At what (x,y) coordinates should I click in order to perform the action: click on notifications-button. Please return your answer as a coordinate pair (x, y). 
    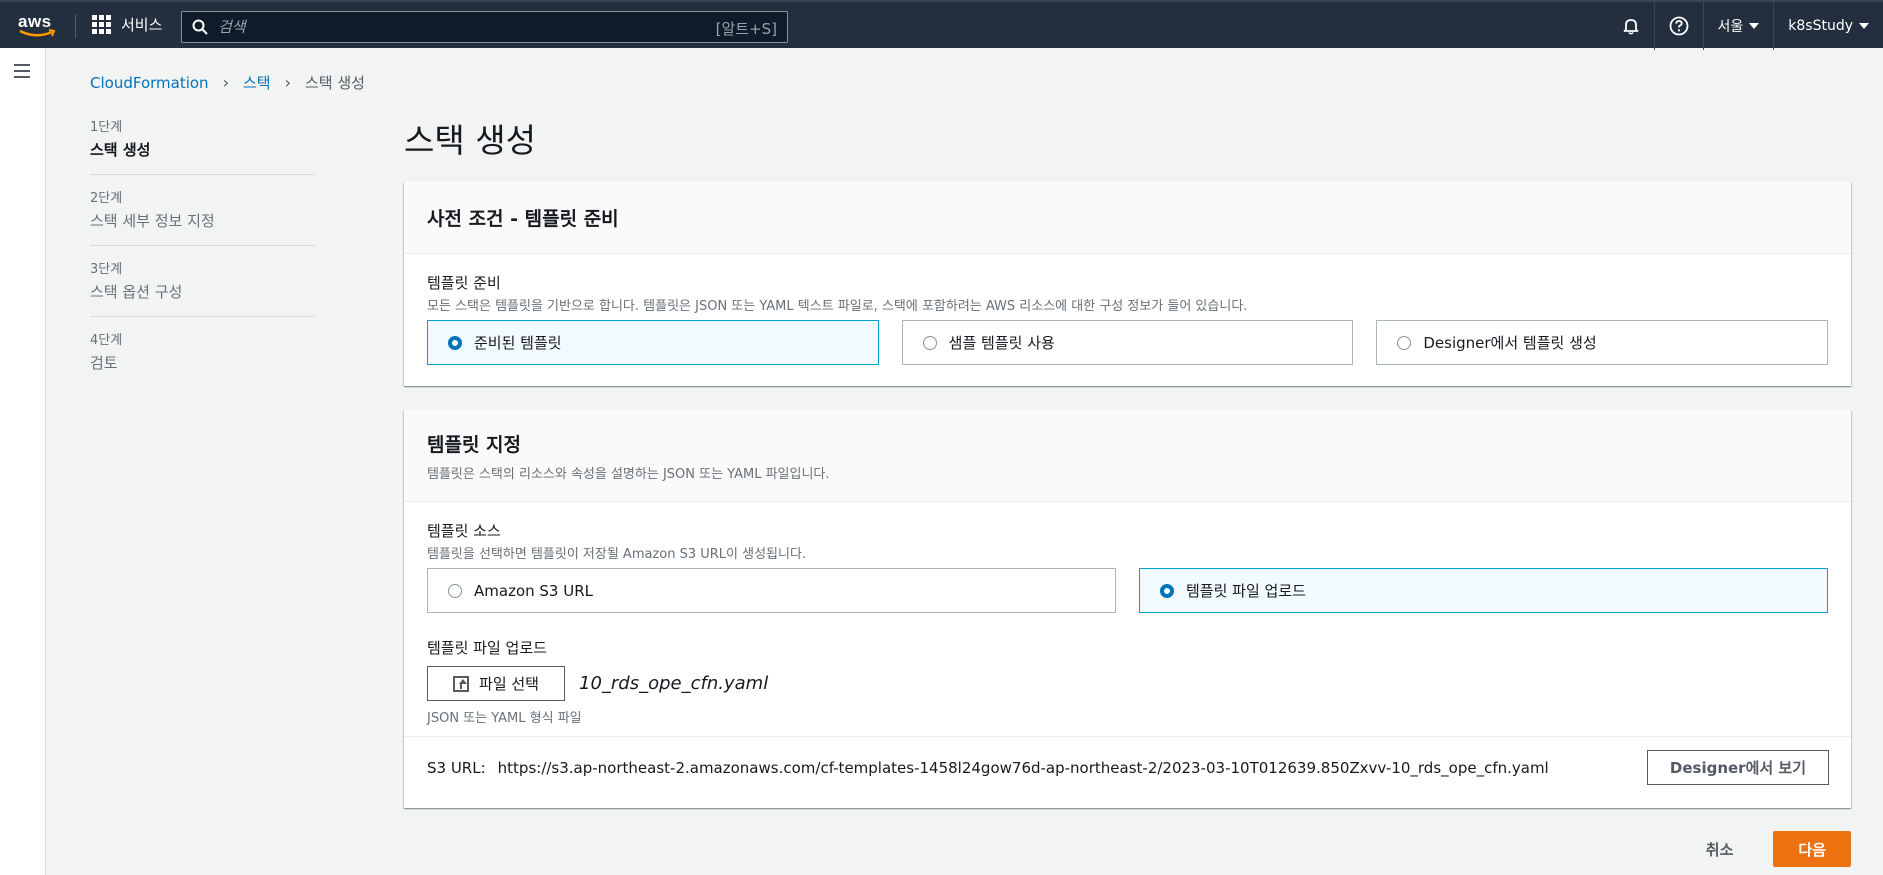
    Looking at the image, I should click on (1631, 26).